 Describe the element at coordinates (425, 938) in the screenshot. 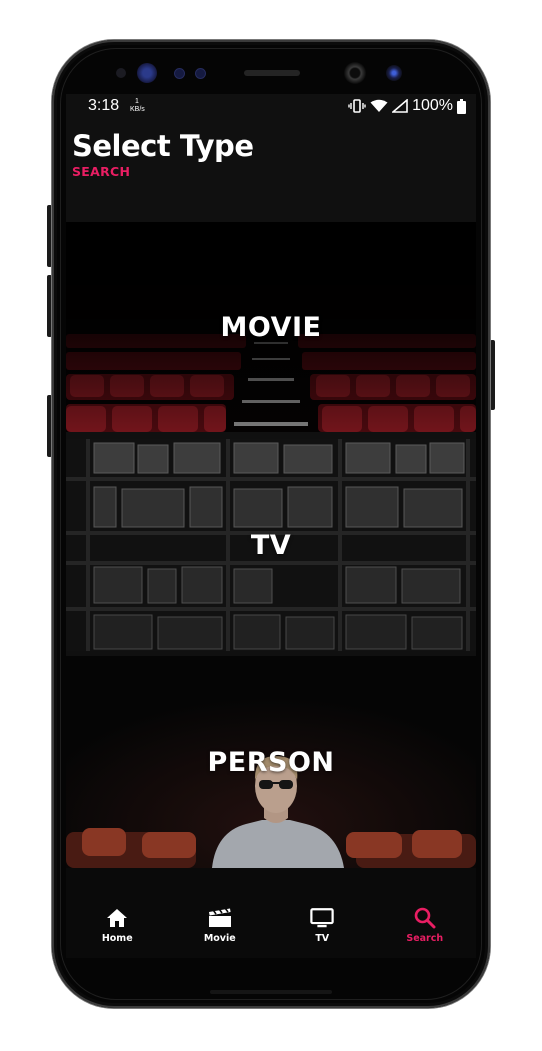

I see `nav-label-search: Search` at that location.